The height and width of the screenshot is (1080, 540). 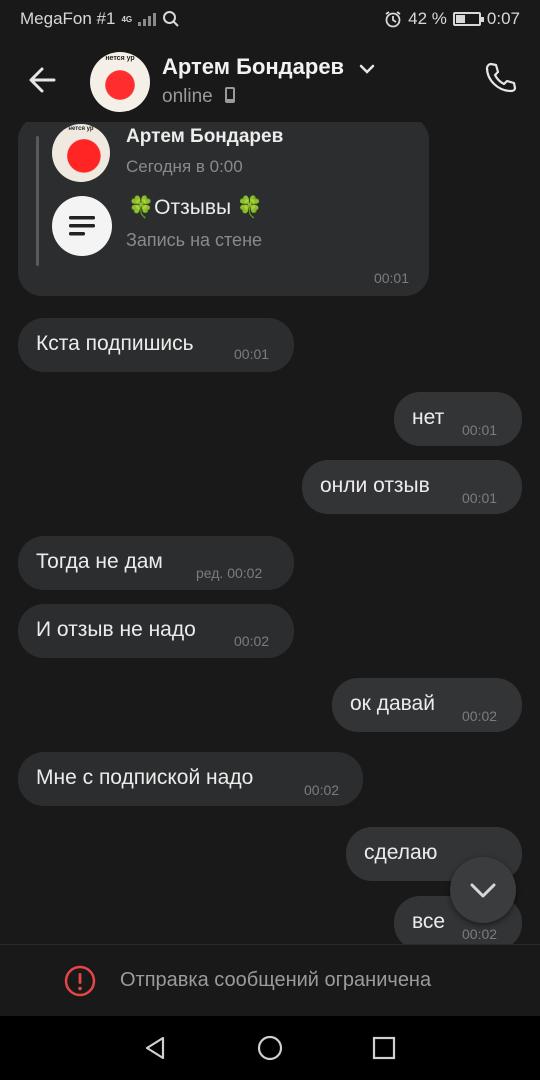 I want to click on restriction-banner: Отправка сообщений ограничена, so click(x=270, y=980).